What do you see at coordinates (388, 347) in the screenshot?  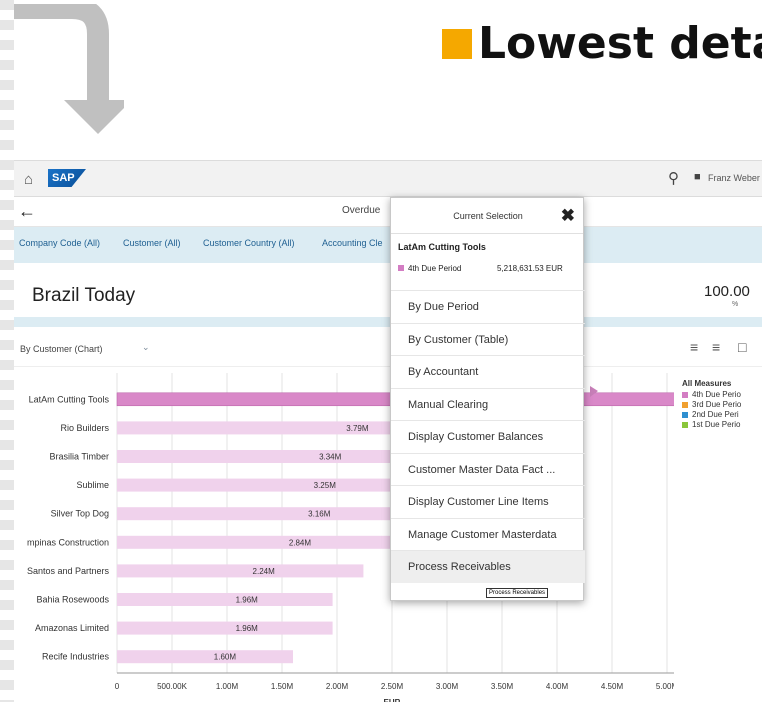 I see `chart-toolbar: By Customer (Chart) ⌄ ≡ ≡ □` at bounding box center [388, 347].